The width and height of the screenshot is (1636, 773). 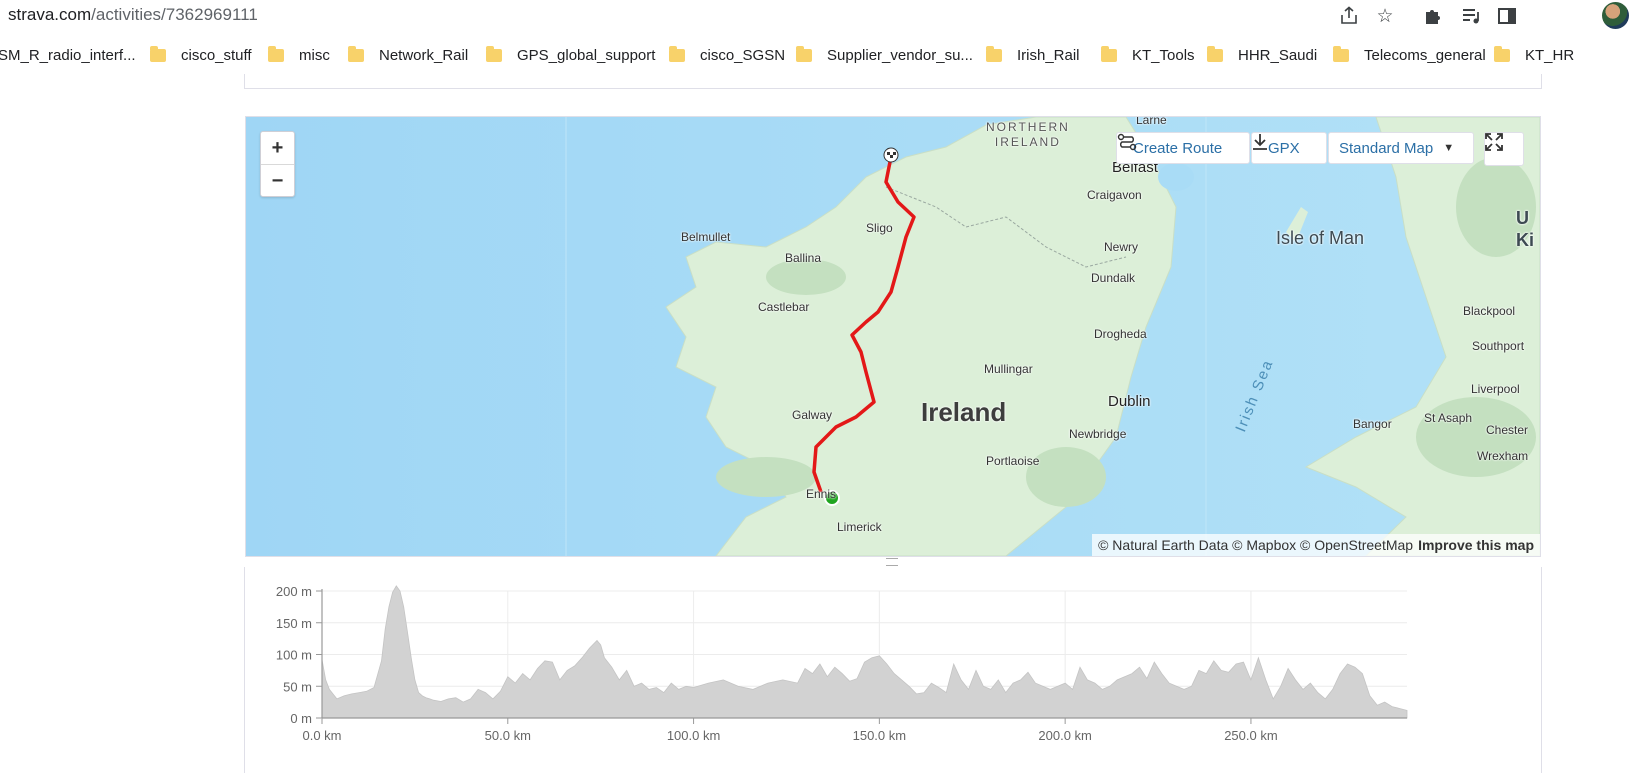 I want to click on bookmark-item: HHR_Saudi, so click(x=1262, y=55).